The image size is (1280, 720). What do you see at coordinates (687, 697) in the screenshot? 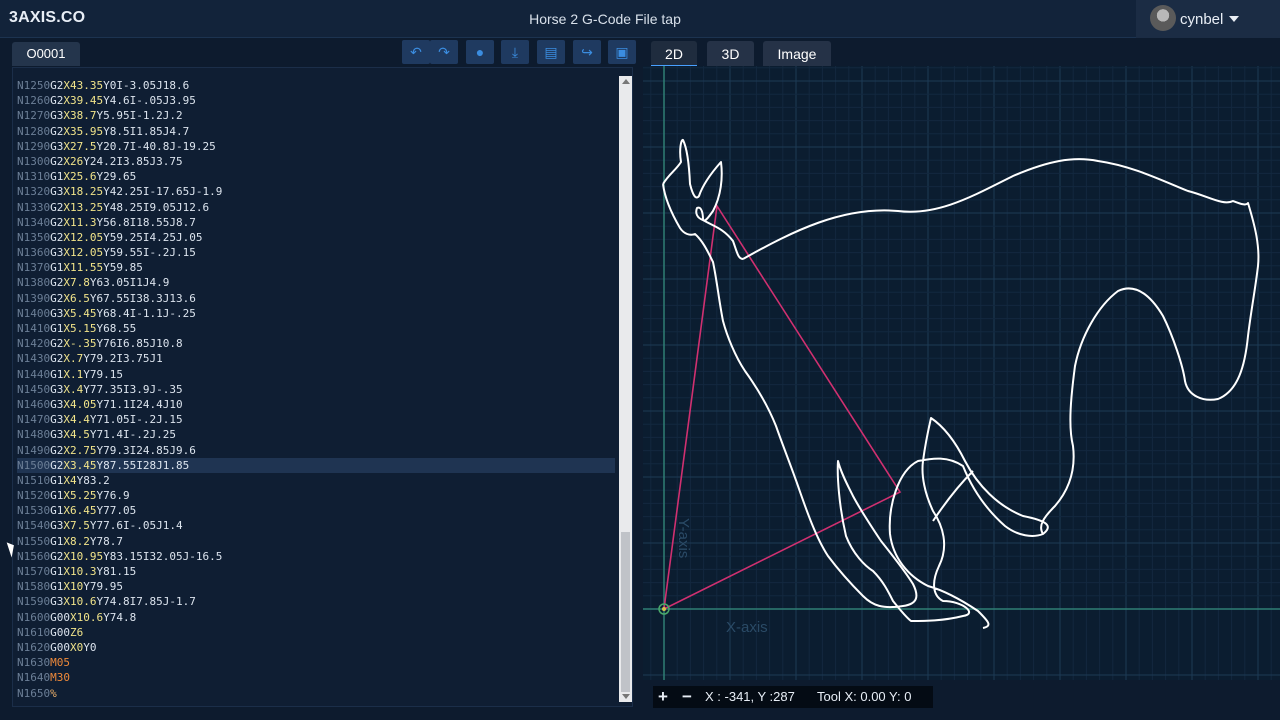
I see `zoom-out-button: −` at bounding box center [687, 697].